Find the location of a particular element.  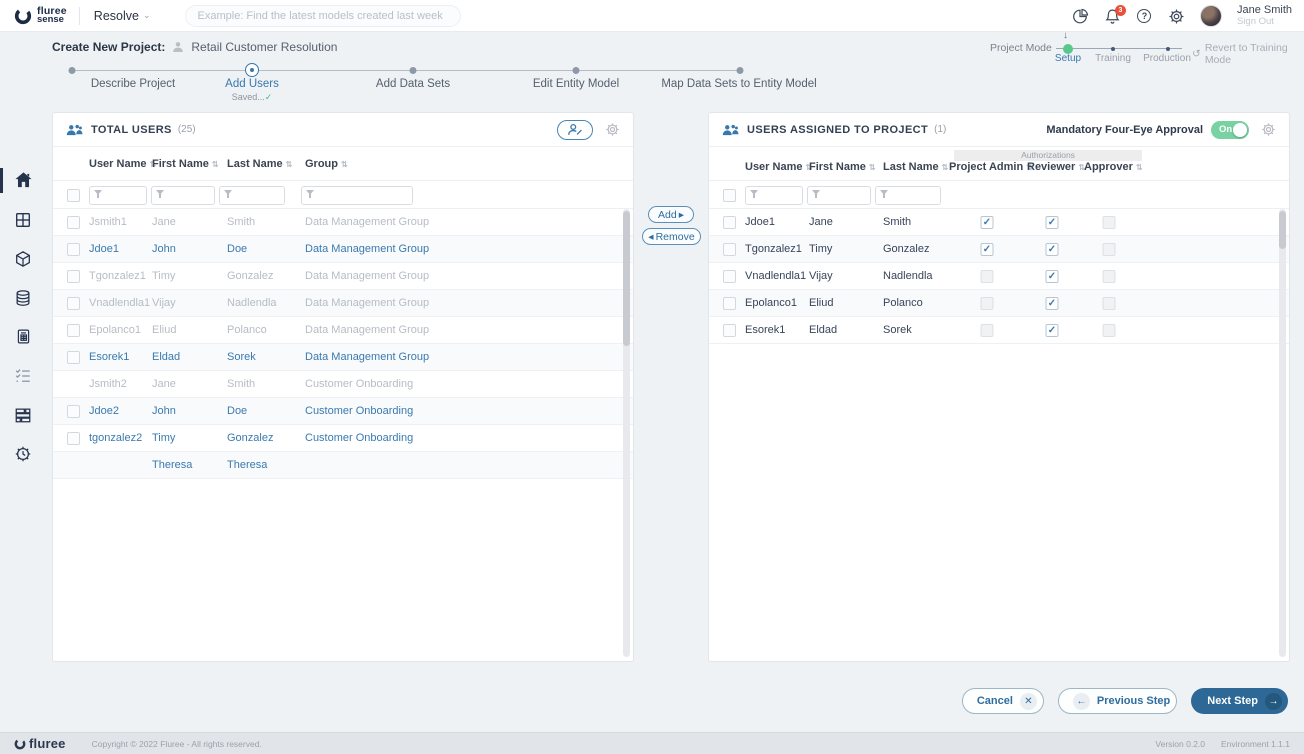

table-row: Theresa Theresa is located at coordinates (343, 465).